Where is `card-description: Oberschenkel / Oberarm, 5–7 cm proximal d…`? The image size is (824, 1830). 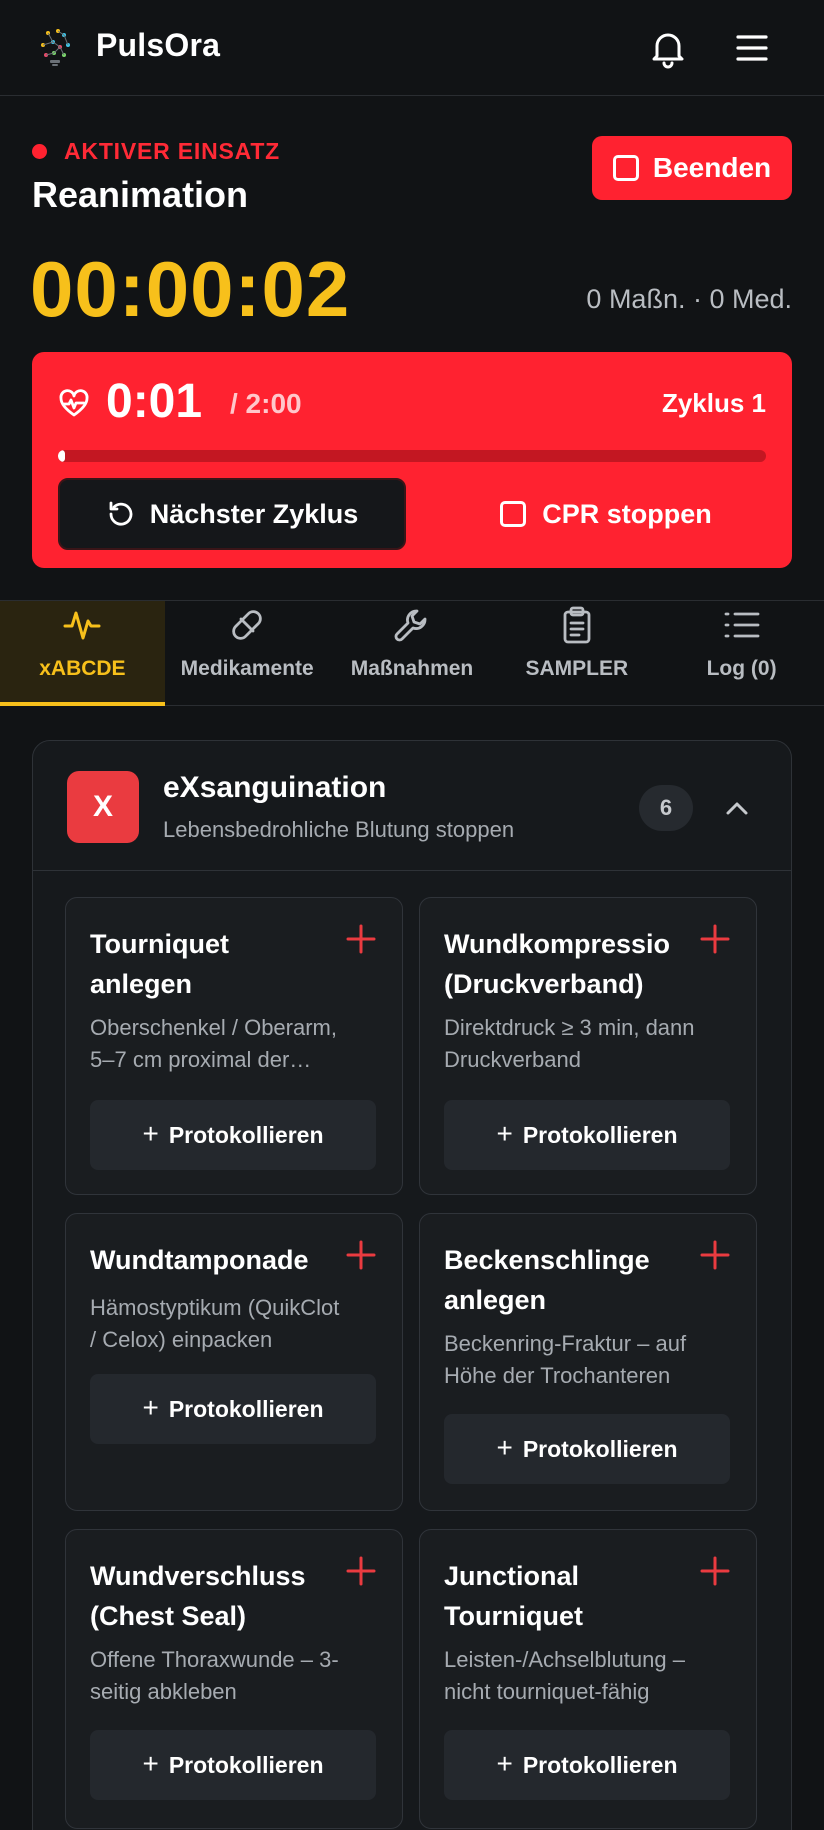
card-description: Oberschenkel / Oberarm, 5–7 cm proximal d… is located at coordinates (213, 1043).